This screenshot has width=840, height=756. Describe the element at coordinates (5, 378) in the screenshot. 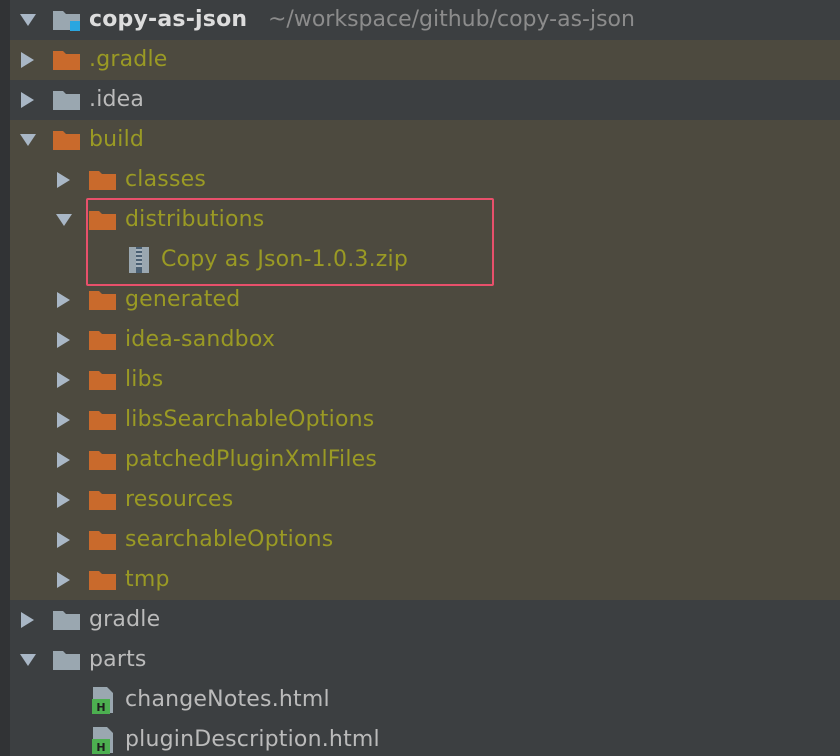

I see `gutter` at that location.